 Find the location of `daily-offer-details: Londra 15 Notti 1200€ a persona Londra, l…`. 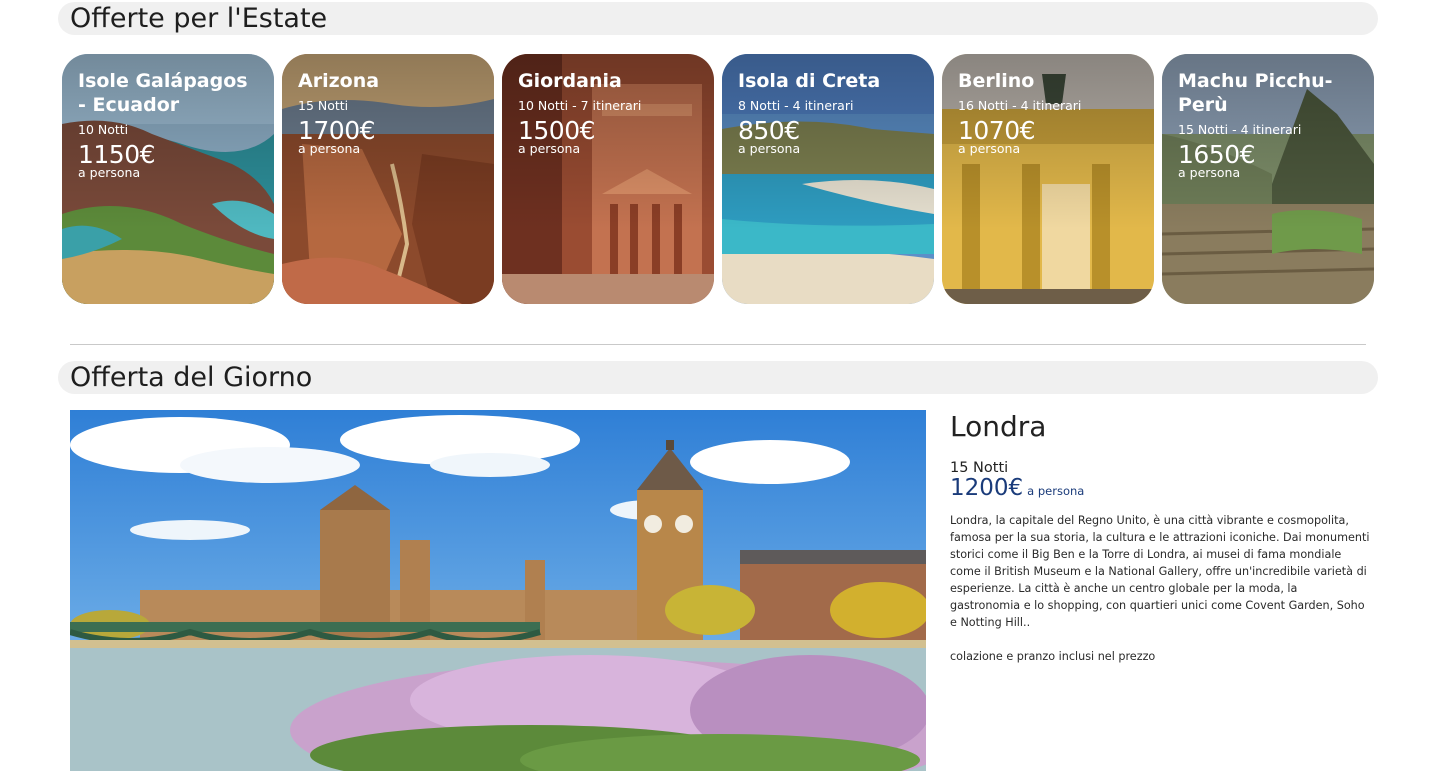

daily-offer-details: Londra 15 Notti 1200€ a persona Londra, l… is located at coordinates (1160, 537).